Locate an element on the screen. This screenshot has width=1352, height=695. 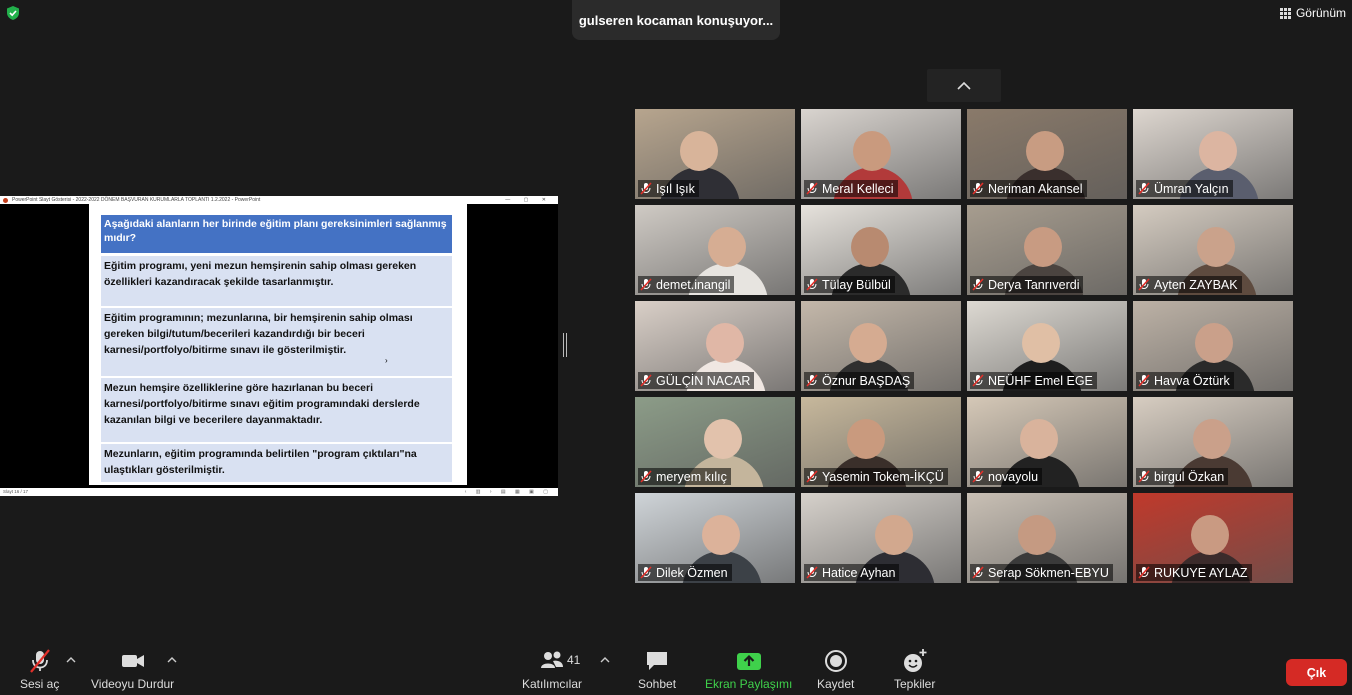
participant-name-label: Tülay Bülbül is located at coordinates (849, 284).